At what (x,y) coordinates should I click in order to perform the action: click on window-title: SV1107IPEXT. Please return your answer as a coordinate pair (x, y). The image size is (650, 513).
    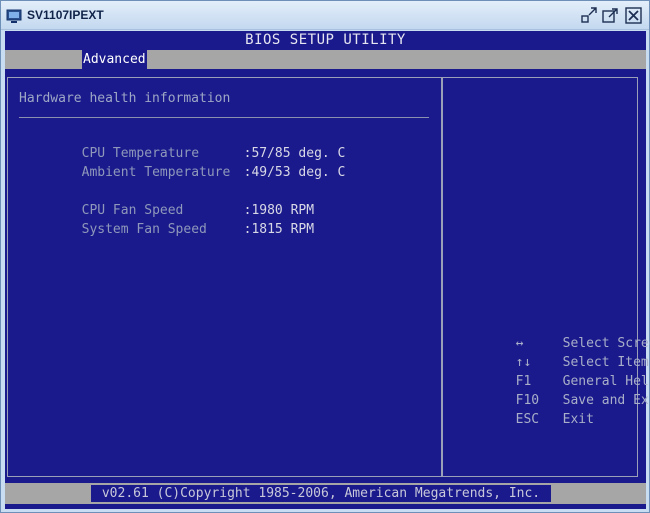
    Looking at the image, I should click on (65, 15).